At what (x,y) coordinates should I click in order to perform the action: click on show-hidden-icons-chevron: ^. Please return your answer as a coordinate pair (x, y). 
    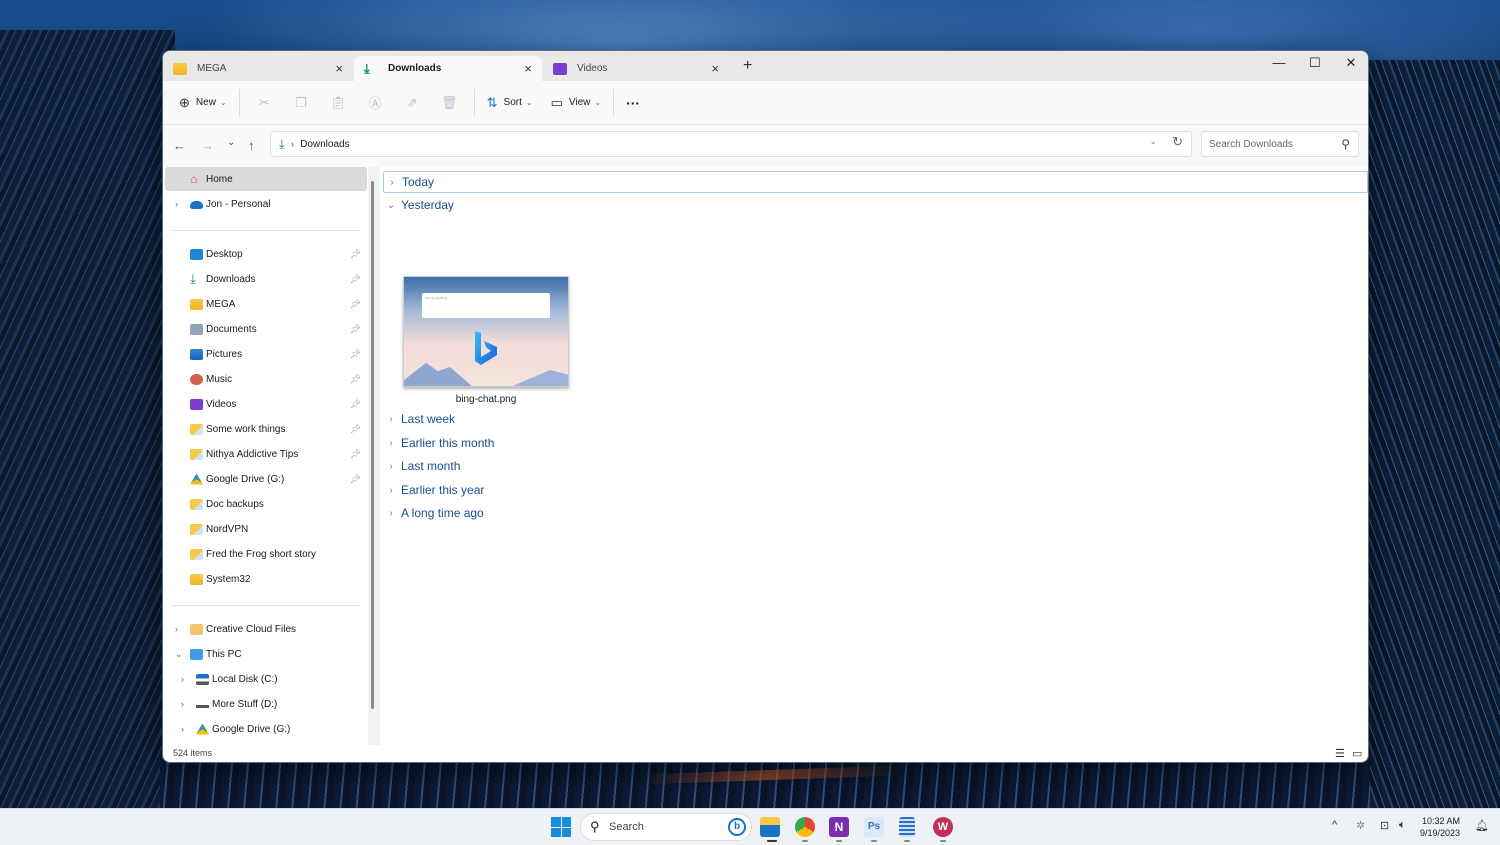
    Looking at the image, I should click on (1334, 825).